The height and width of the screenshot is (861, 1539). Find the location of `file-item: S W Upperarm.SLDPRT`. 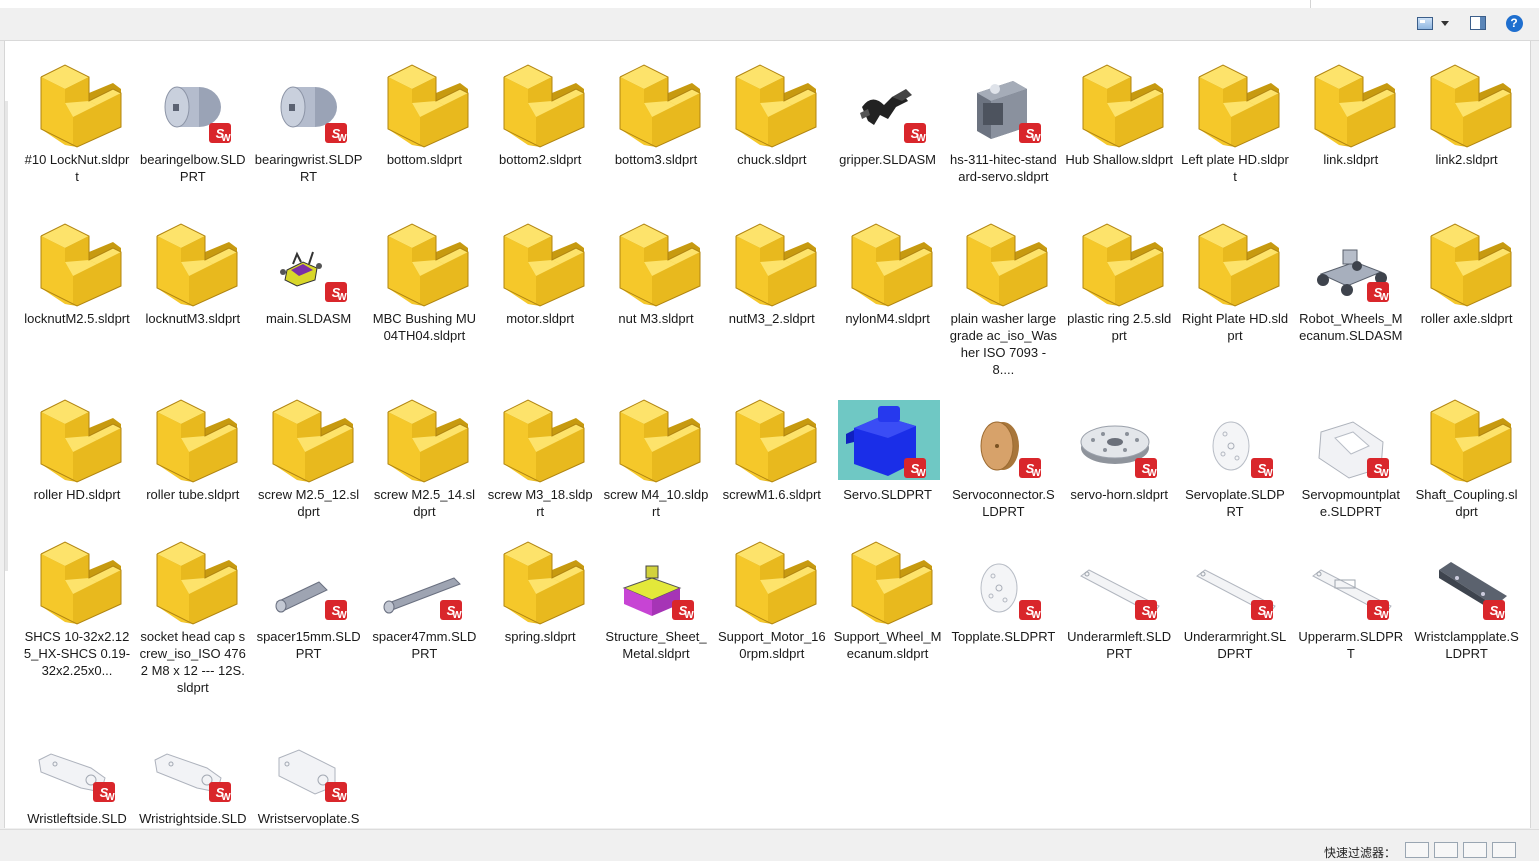

file-item: S W Upperarm.SLDPRT is located at coordinates (1351, 594).